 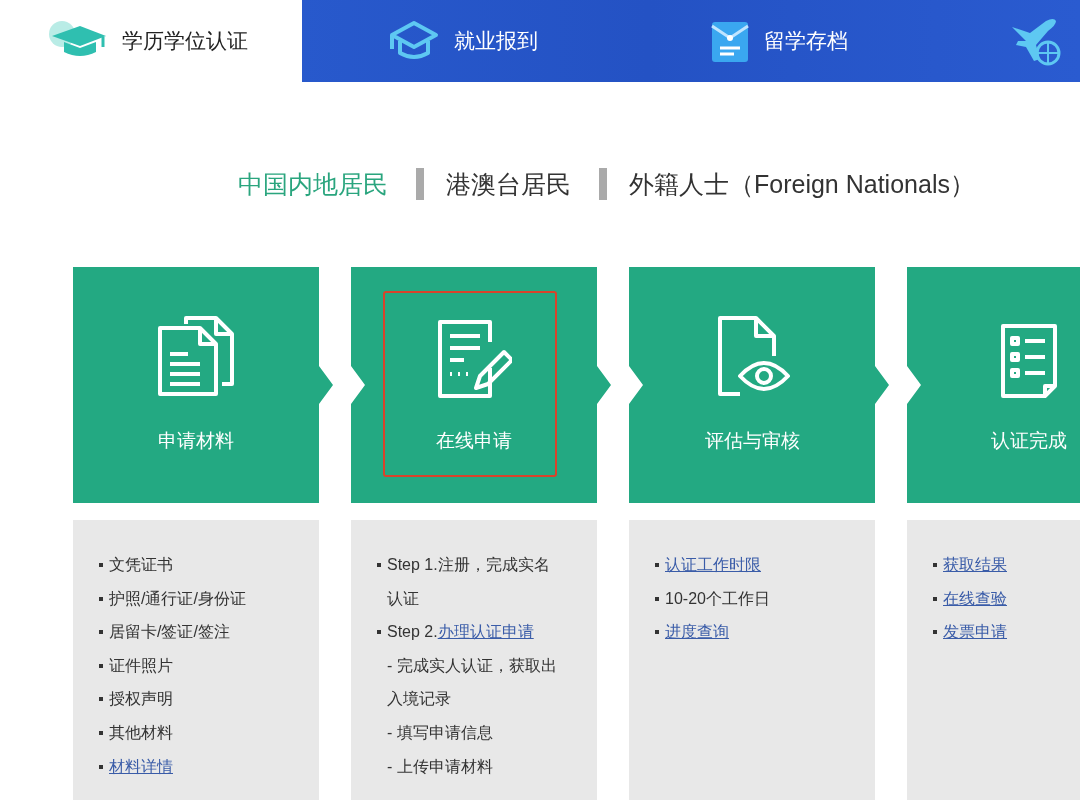 What do you see at coordinates (697, 632) in the screenshot?
I see `detail-link: 进度查询` at bounding box center [697, 632].